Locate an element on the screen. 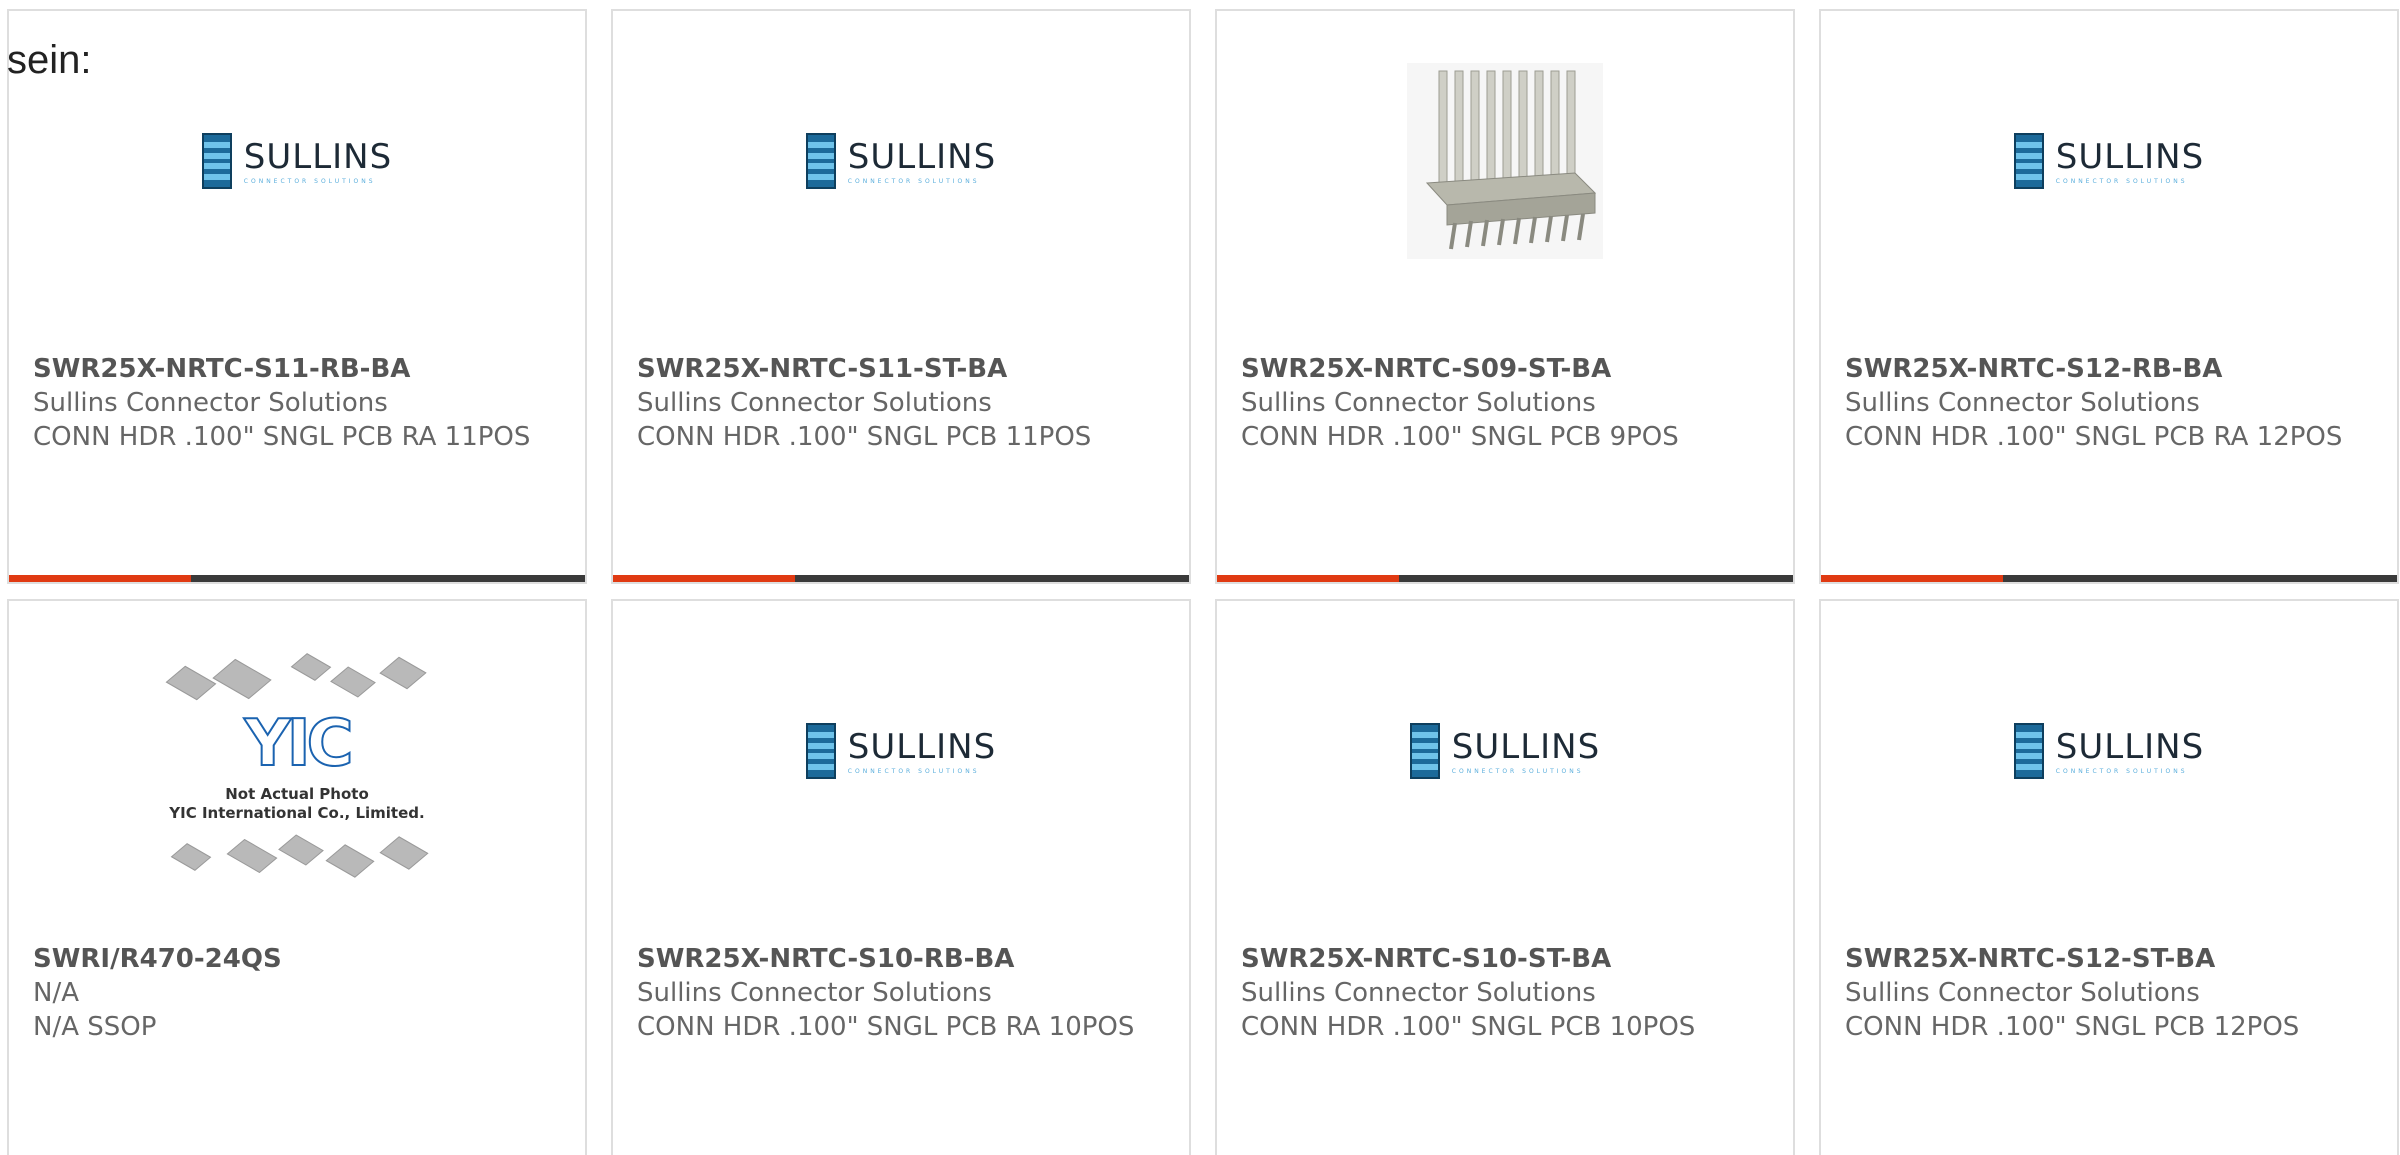 Image resolution: width=2400 pixels, height=1155 pixels. placeholder-note-line1: Not Actual Photo is located at coordinates (297, 794).